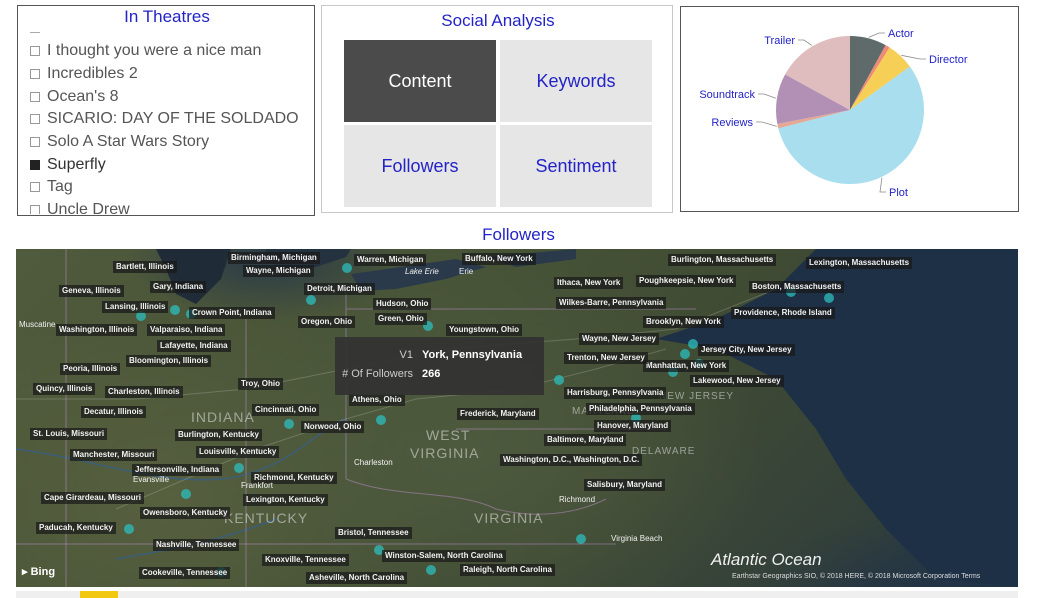  What do you see at coordinates (640, 409) in the screenshot?
I see `city-label: Philadelphia, Pennsylvania` at bounding box center [640, 409].